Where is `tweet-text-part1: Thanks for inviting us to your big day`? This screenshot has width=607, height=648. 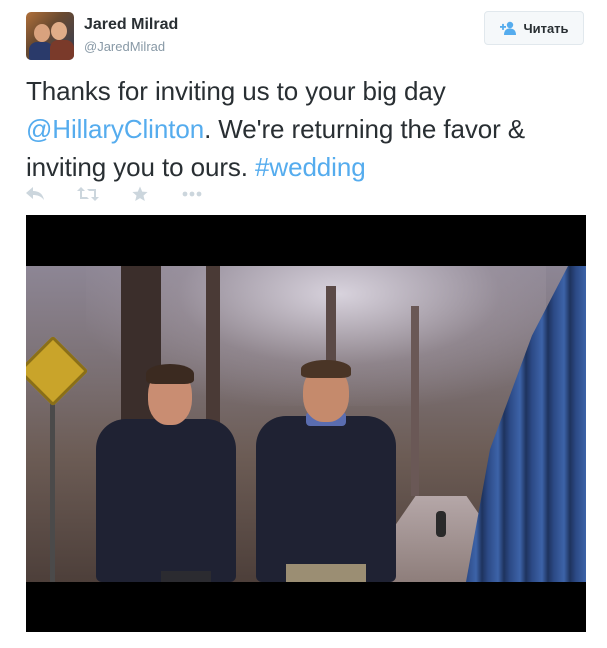
tweet-text-part1: Thanks for inviting us to your big day is located at coordinates (236, 91).